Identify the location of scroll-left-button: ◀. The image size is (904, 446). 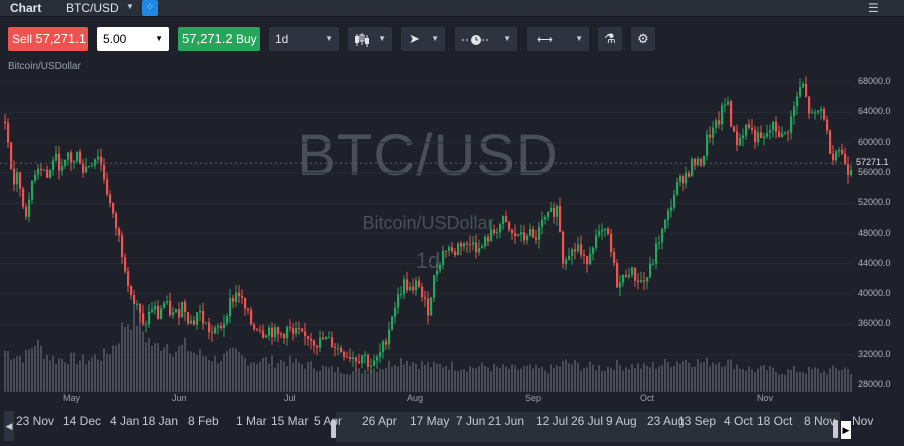
(9, 426).